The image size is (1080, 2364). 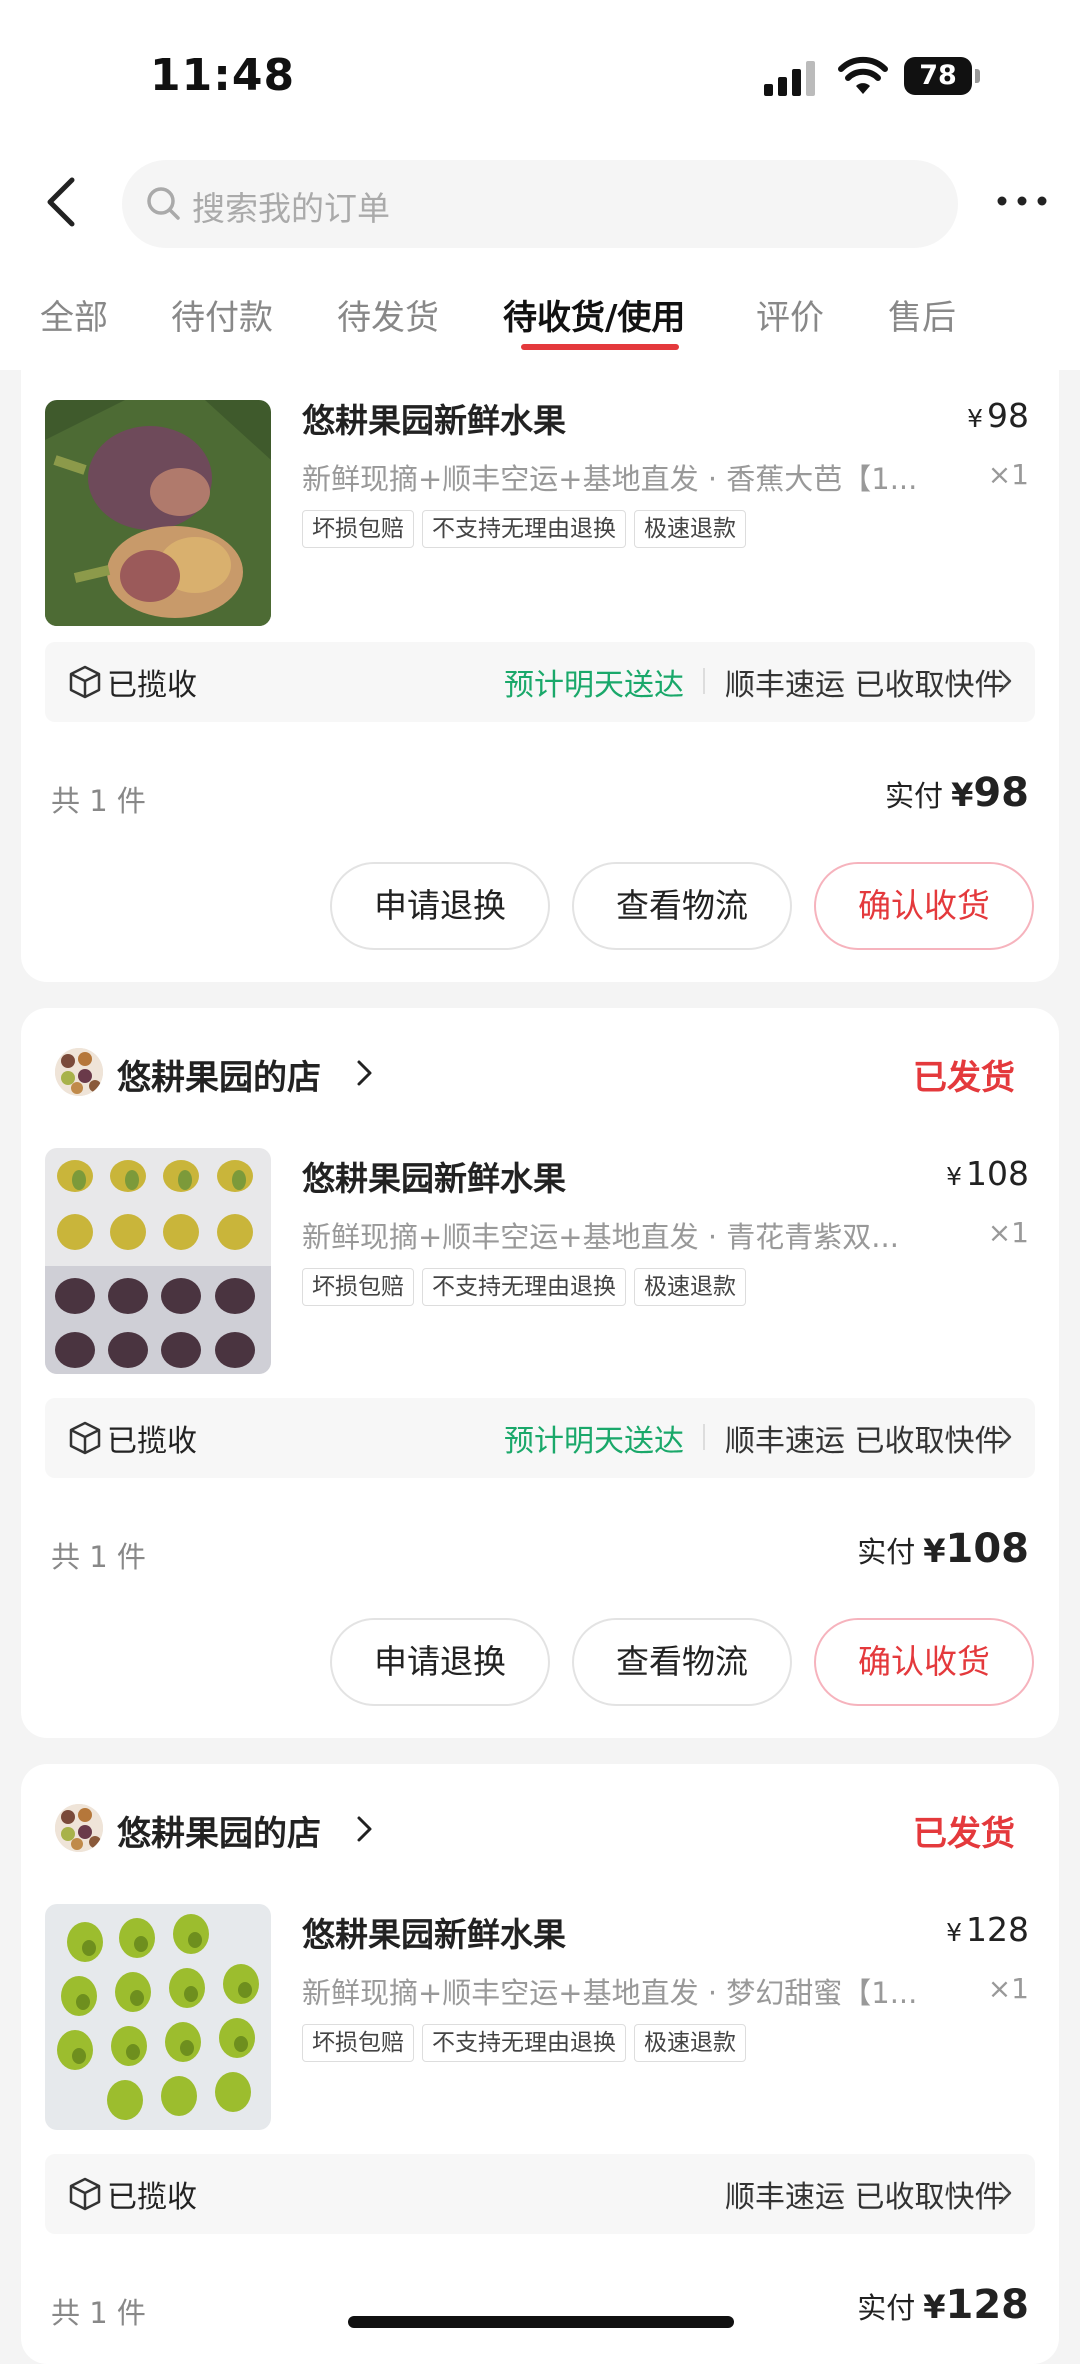 I want to click on battery-icon: 78, so click(x=943, y=76).